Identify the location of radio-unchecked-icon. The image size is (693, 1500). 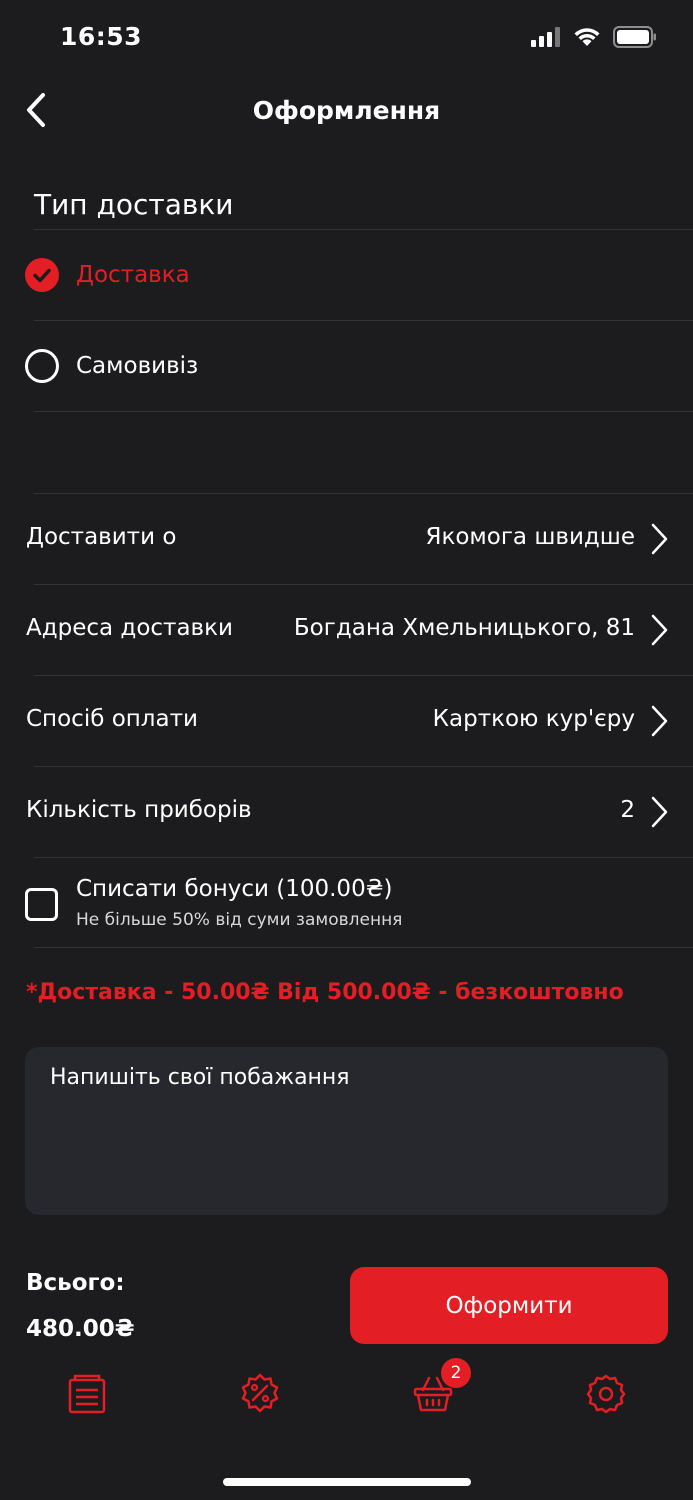
(42, 366).